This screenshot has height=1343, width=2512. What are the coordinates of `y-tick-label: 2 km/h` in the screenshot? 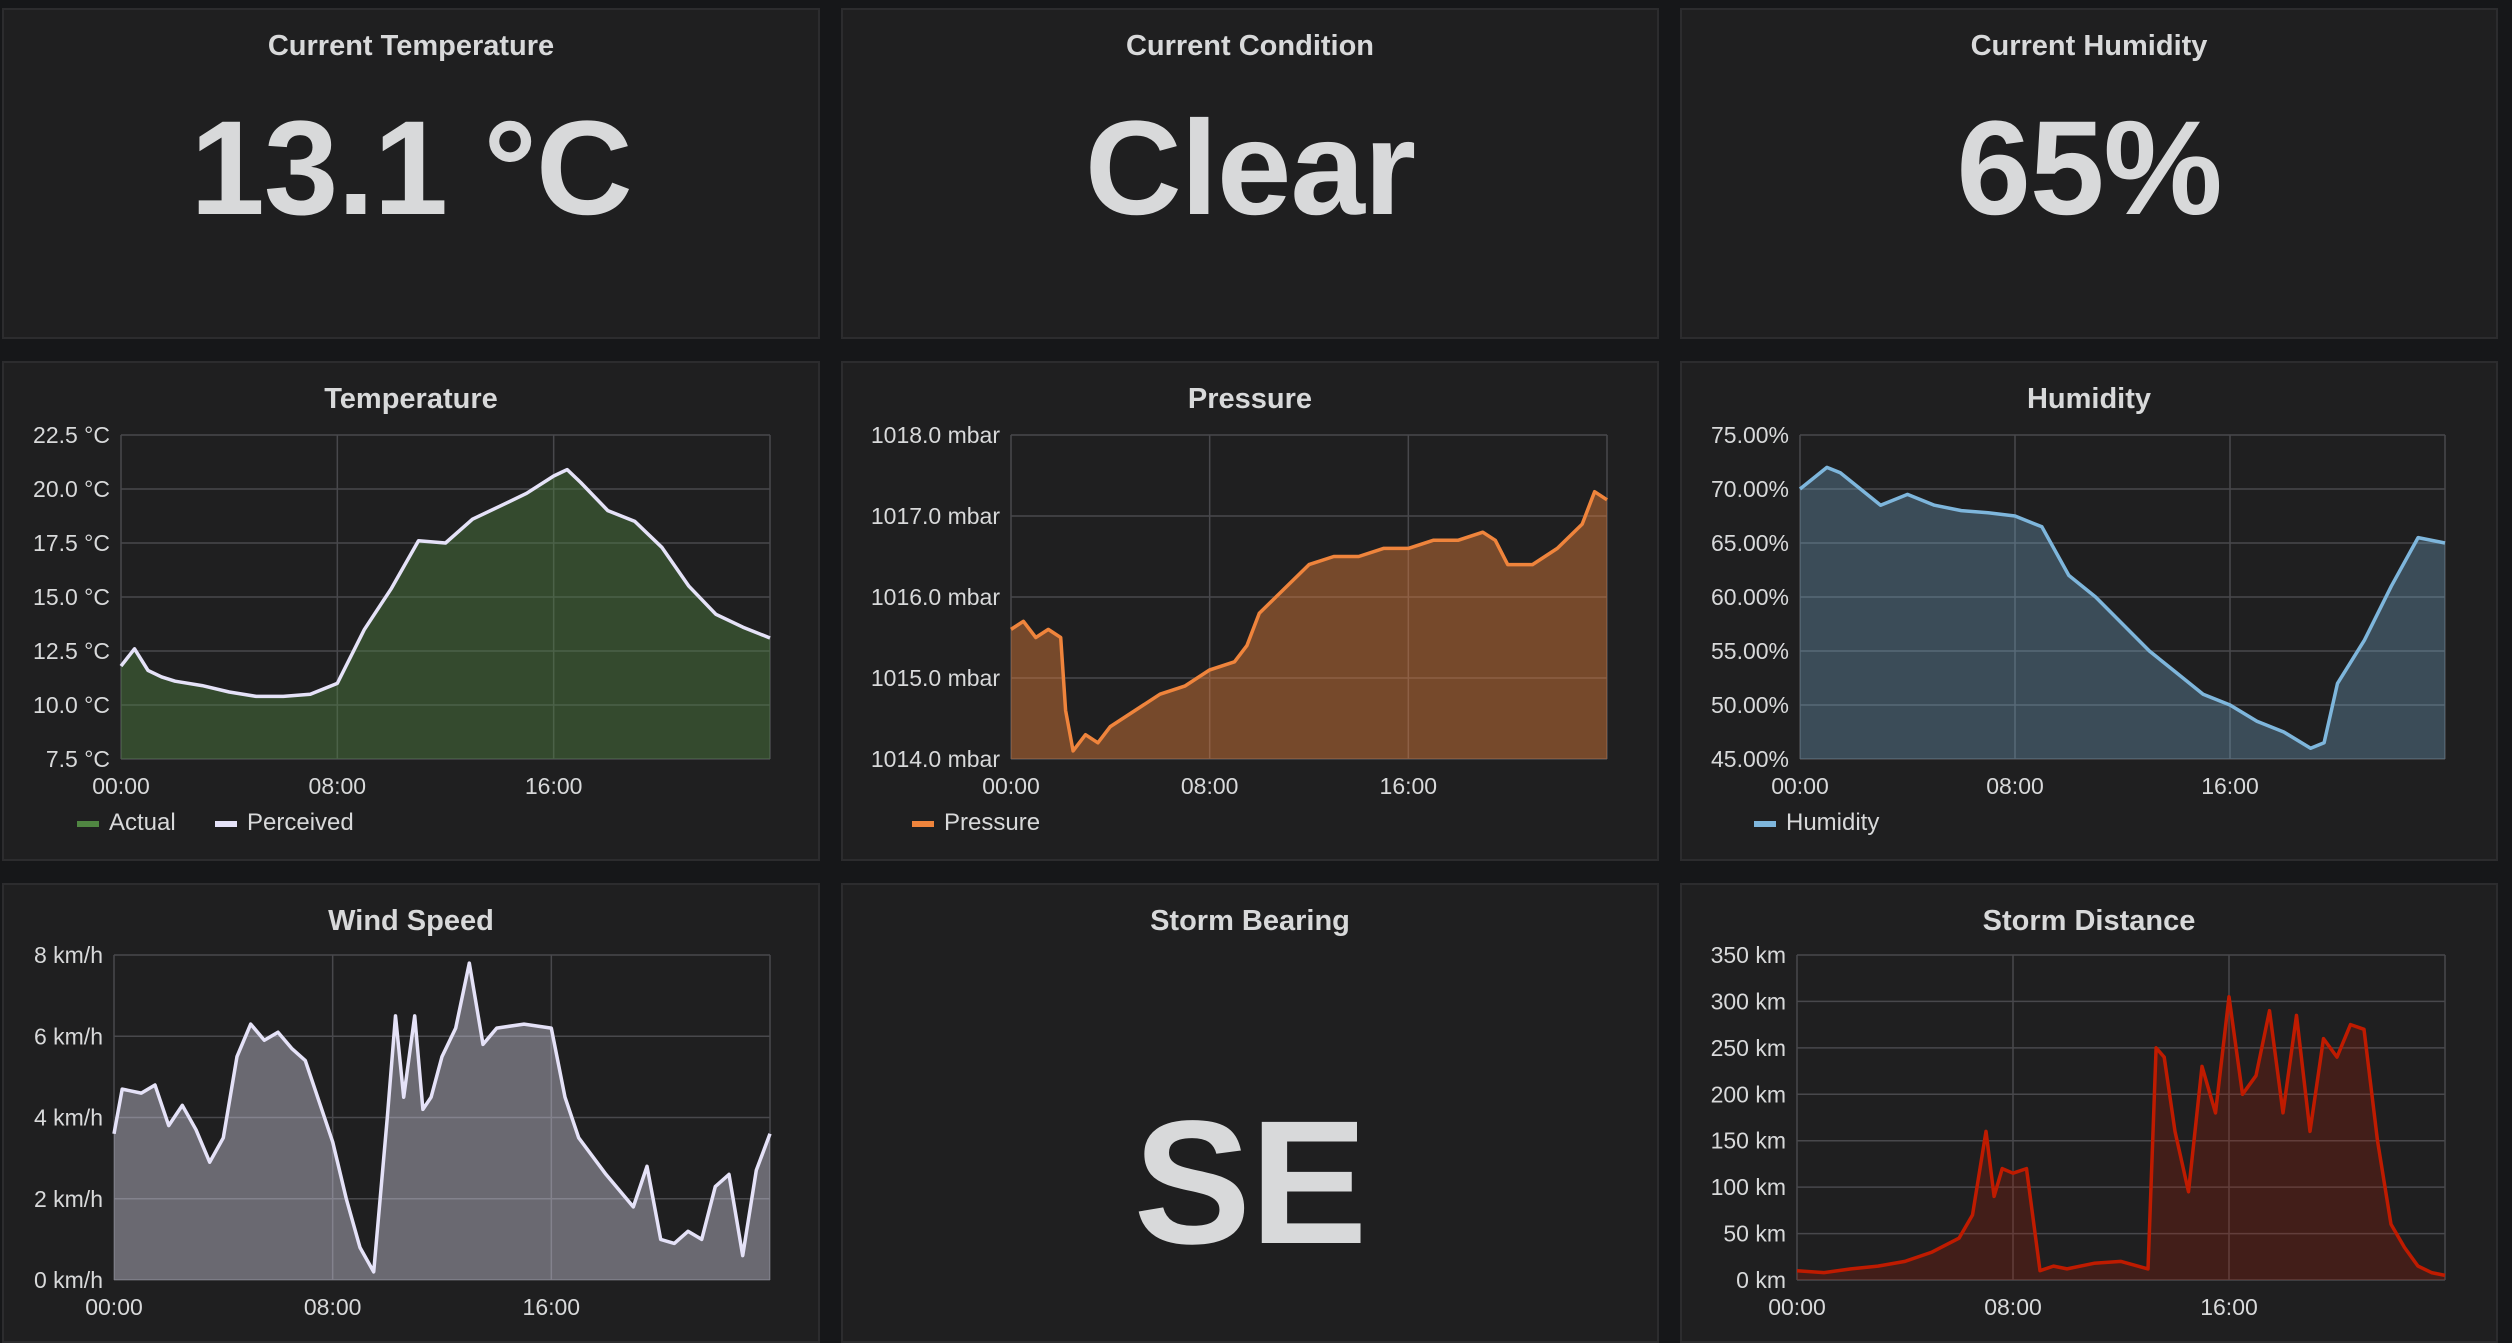 It's located at (68, 1199).